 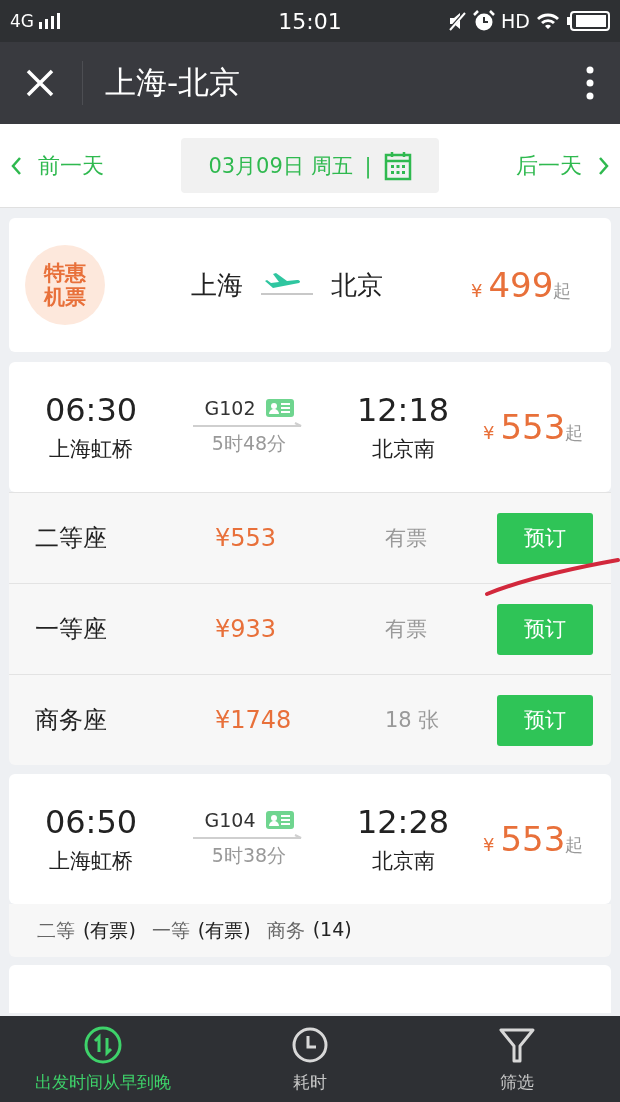 I want to click on hd-label: HD, so click(x=515, y=21).